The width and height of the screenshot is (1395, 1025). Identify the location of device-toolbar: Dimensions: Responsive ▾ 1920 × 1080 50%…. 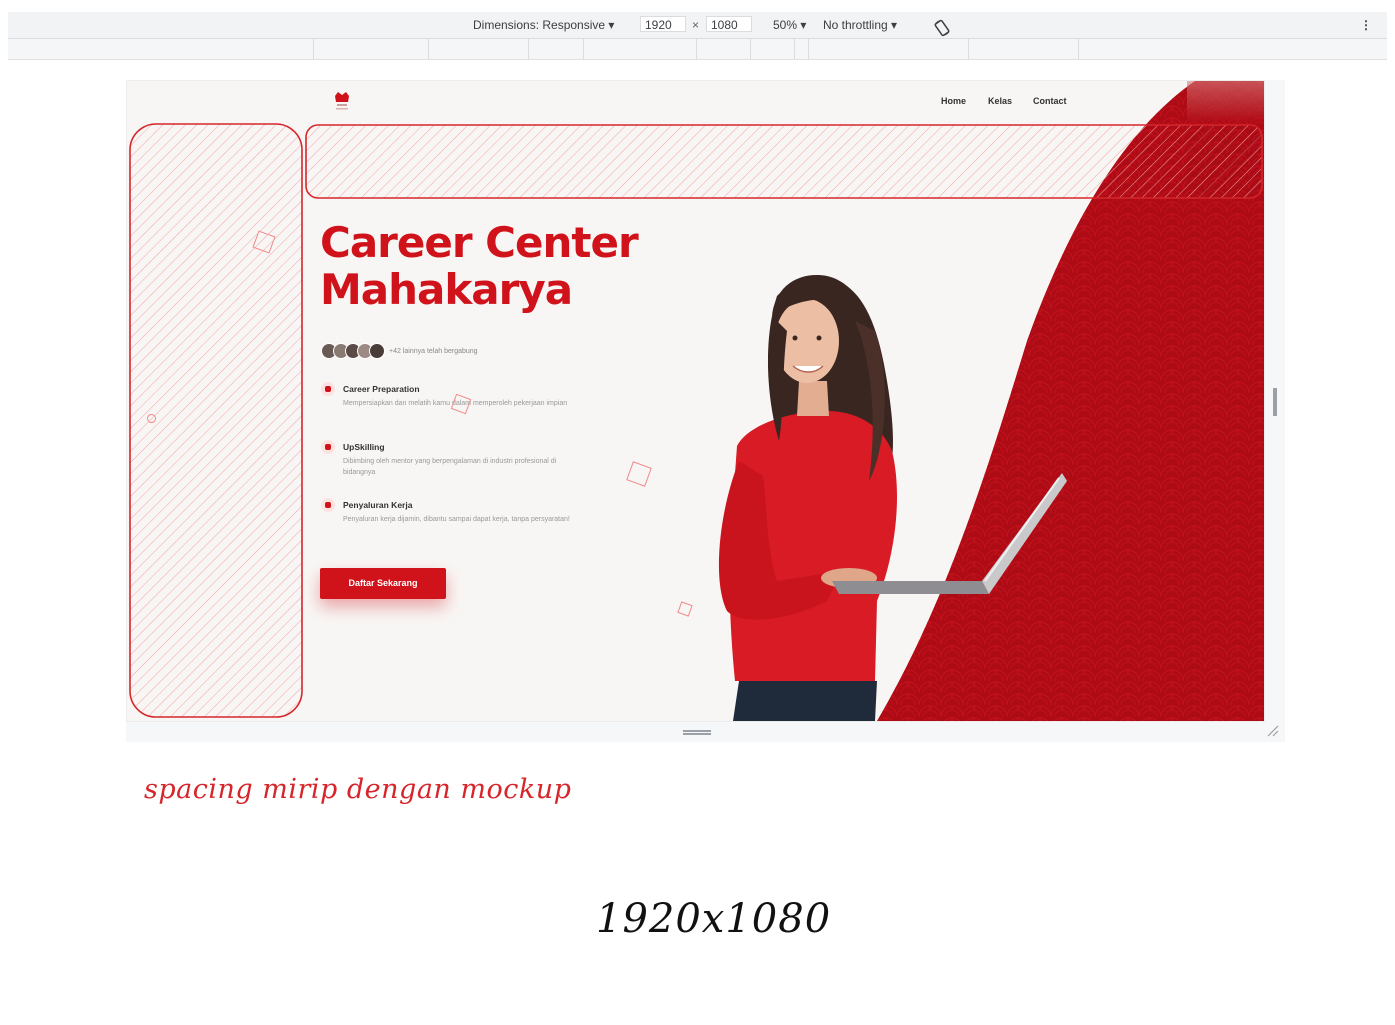
(697, 25).